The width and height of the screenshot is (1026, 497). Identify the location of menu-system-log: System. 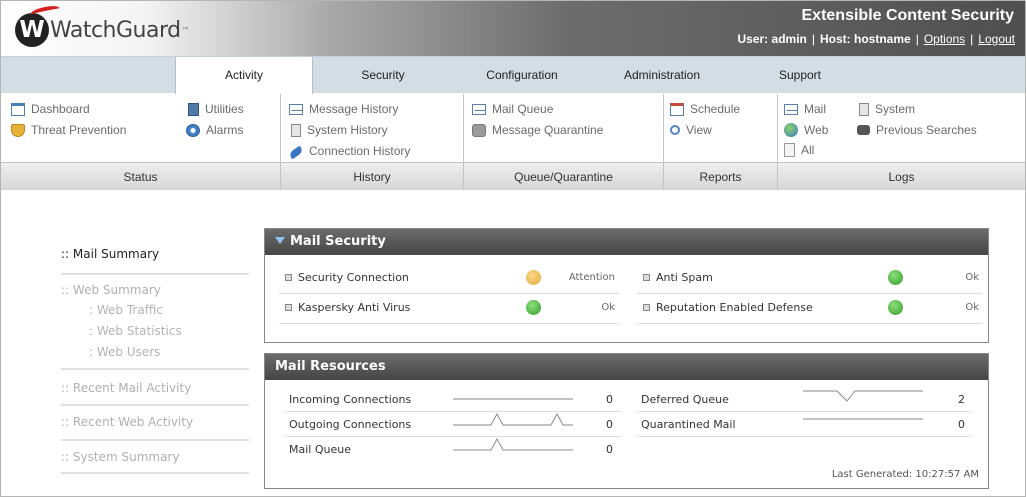
(886, 109).